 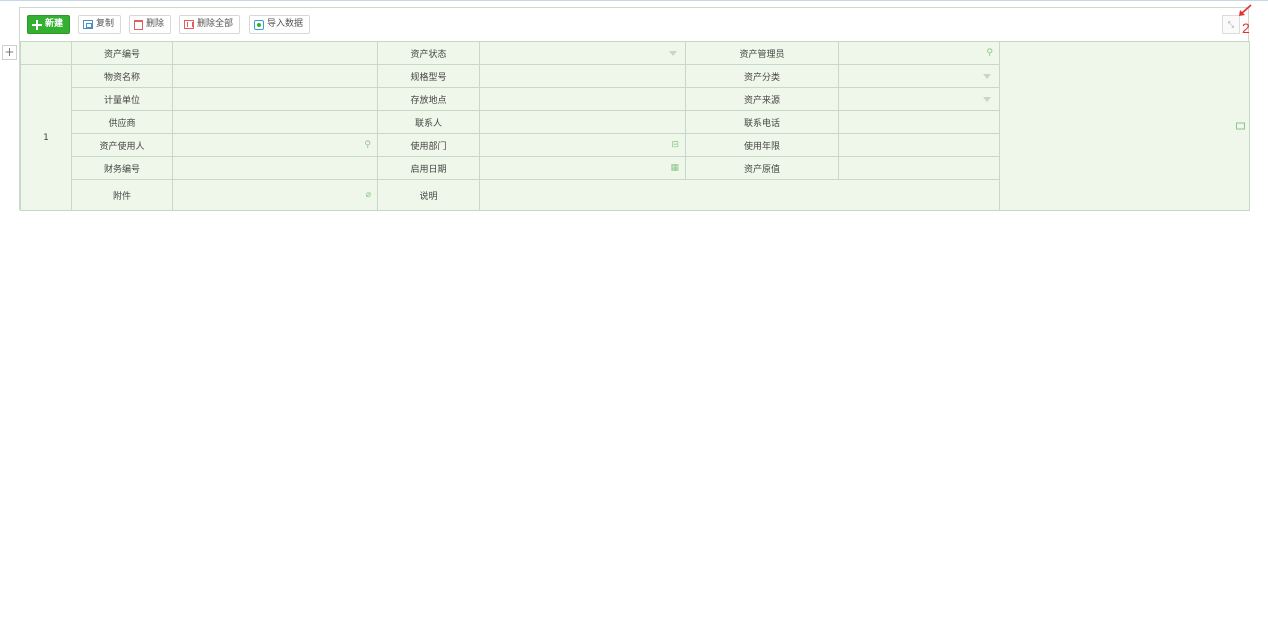 I want to click on location-field, so click(x=582, y=99).